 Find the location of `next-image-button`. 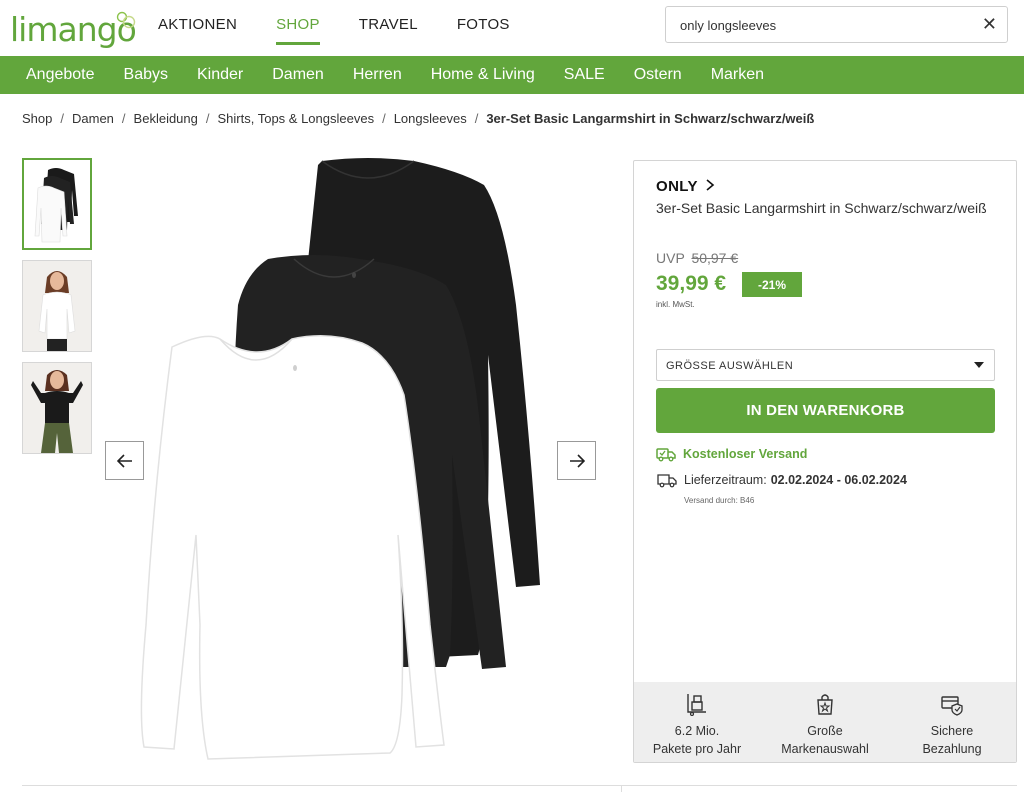

next-image-button is located at coordinates (576, 460).